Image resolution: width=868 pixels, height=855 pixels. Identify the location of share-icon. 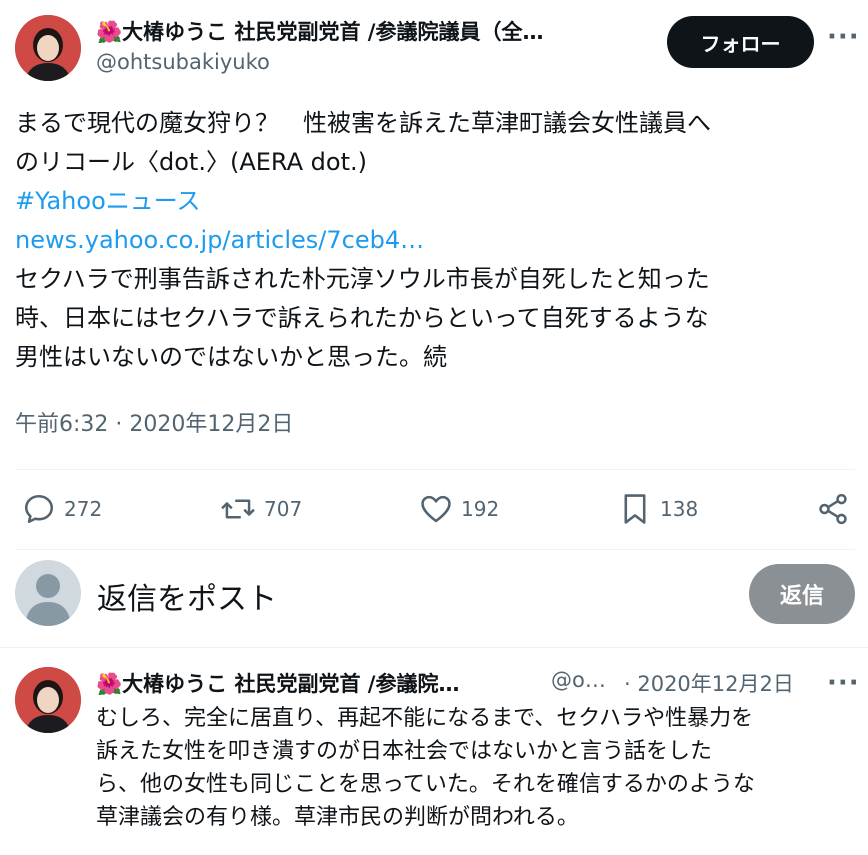
(833, 509).